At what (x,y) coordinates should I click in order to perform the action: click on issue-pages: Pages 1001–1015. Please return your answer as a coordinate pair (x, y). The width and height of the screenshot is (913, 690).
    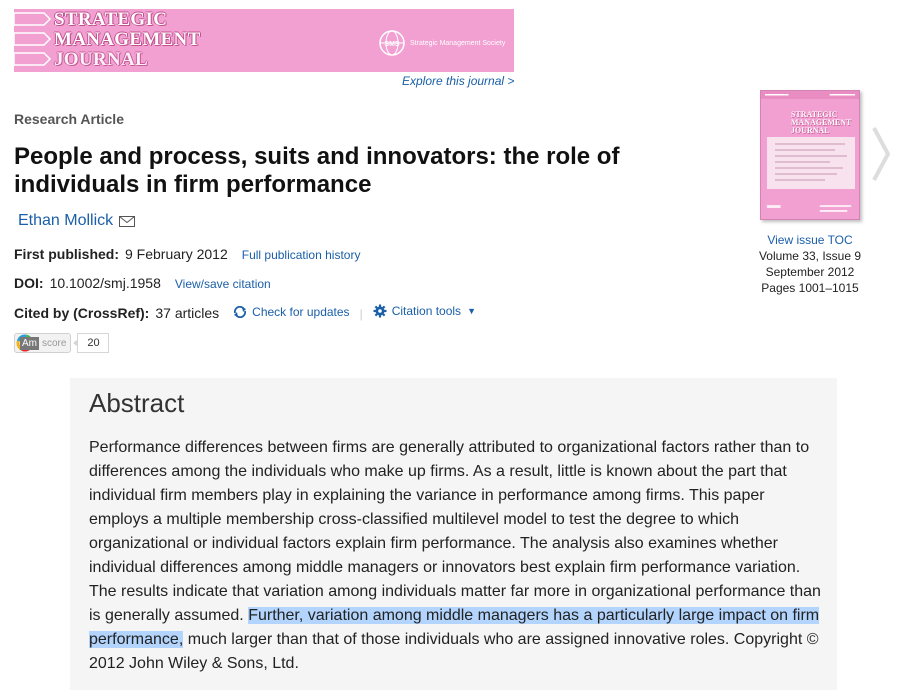
    Looking at the image, I should click on (810, 288).